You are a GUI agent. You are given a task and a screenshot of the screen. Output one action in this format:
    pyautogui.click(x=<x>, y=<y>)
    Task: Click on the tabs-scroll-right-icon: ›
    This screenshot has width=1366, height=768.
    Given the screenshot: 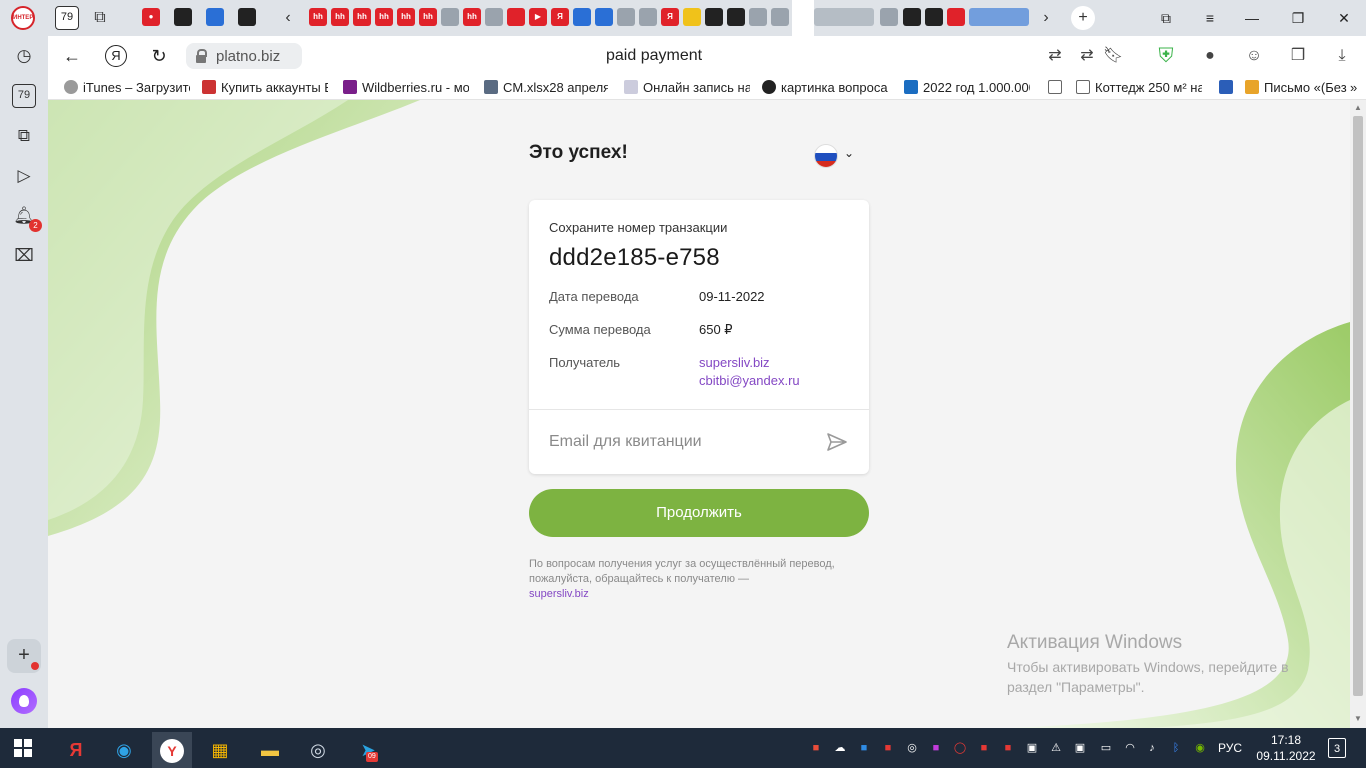 What is the action you would take?
    pyautogui.click(x=1046, y=18)
    